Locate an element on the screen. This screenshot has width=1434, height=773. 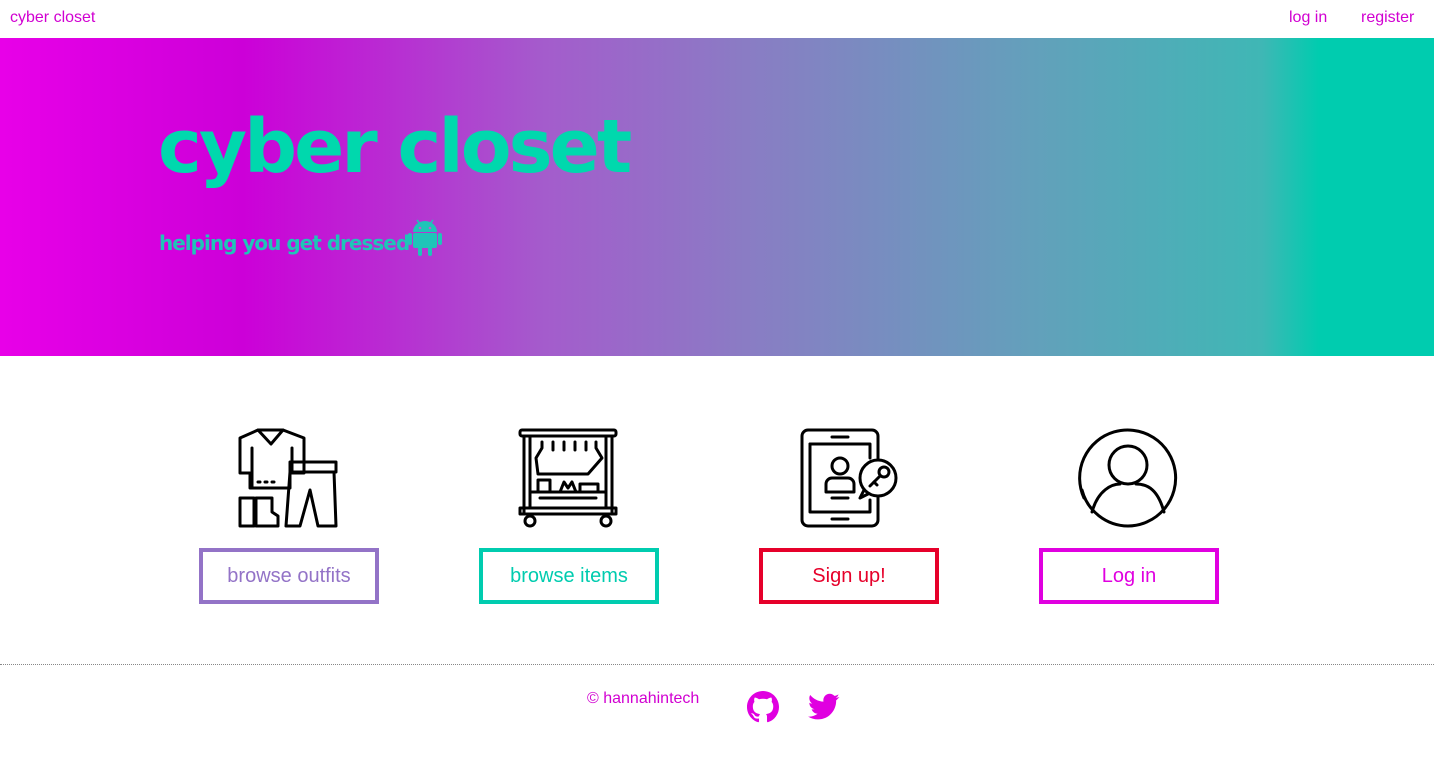
clothing-rack-icon is located at coordinates (568, 478).